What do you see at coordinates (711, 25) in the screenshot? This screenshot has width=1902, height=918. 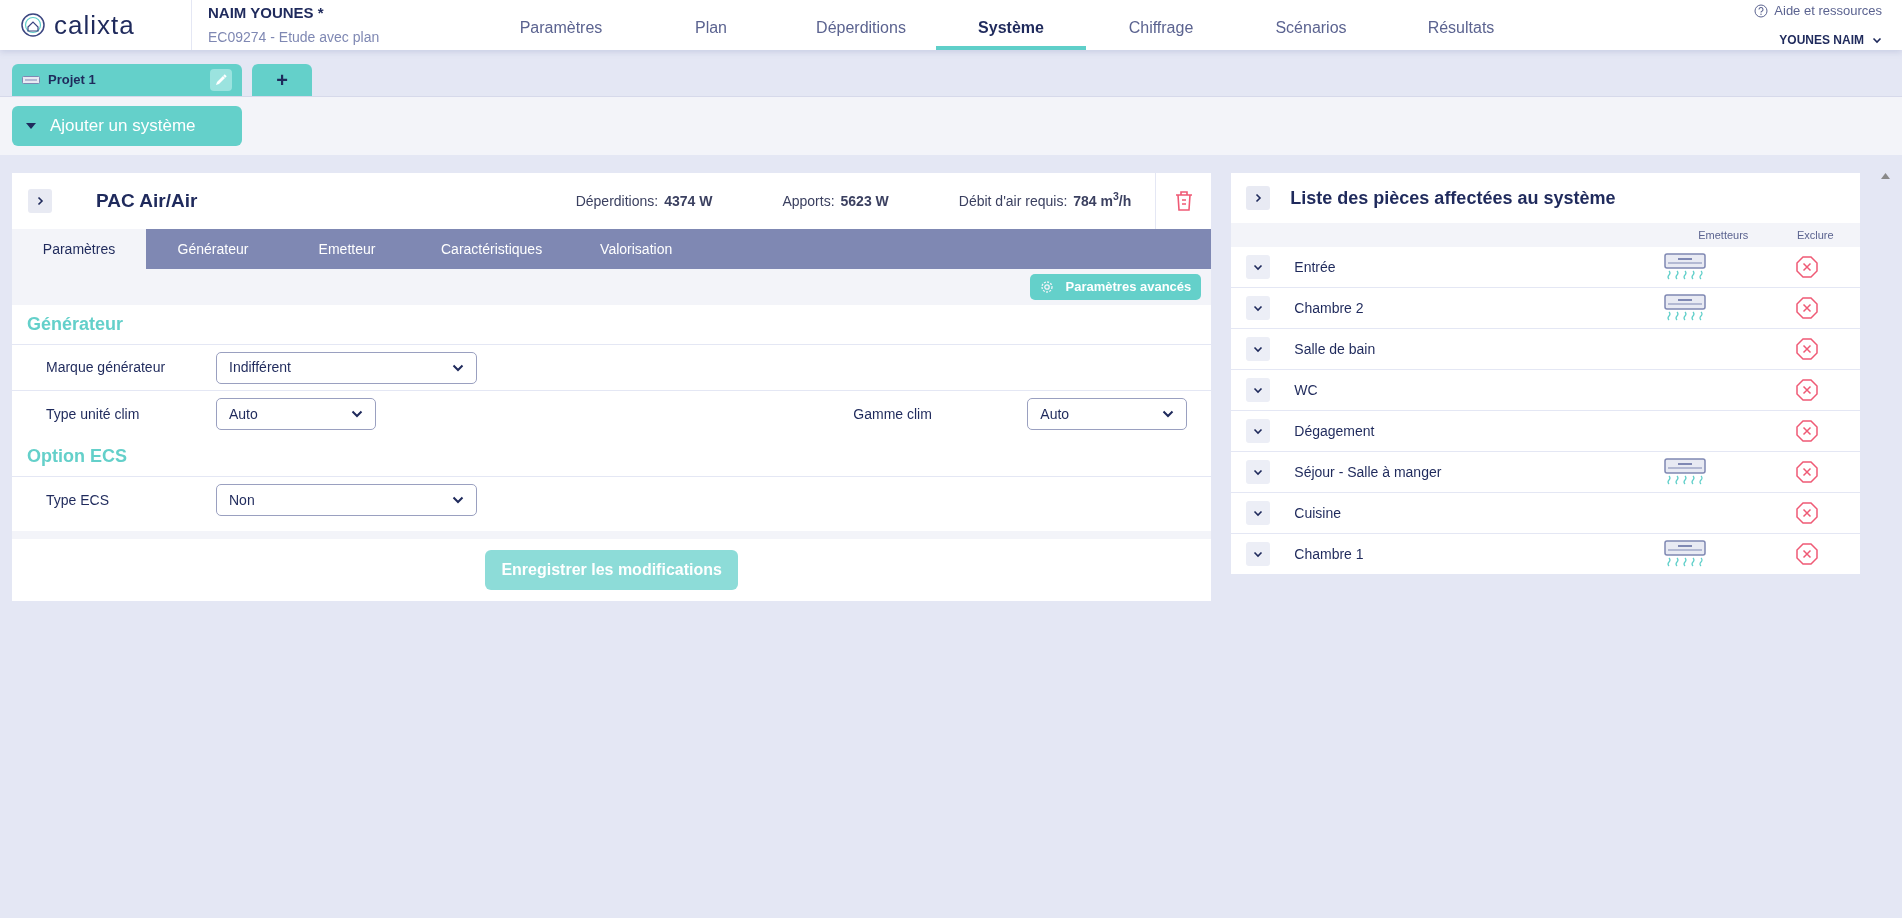 I see `nav-tab: Plan` at bounding box center [711, 25].